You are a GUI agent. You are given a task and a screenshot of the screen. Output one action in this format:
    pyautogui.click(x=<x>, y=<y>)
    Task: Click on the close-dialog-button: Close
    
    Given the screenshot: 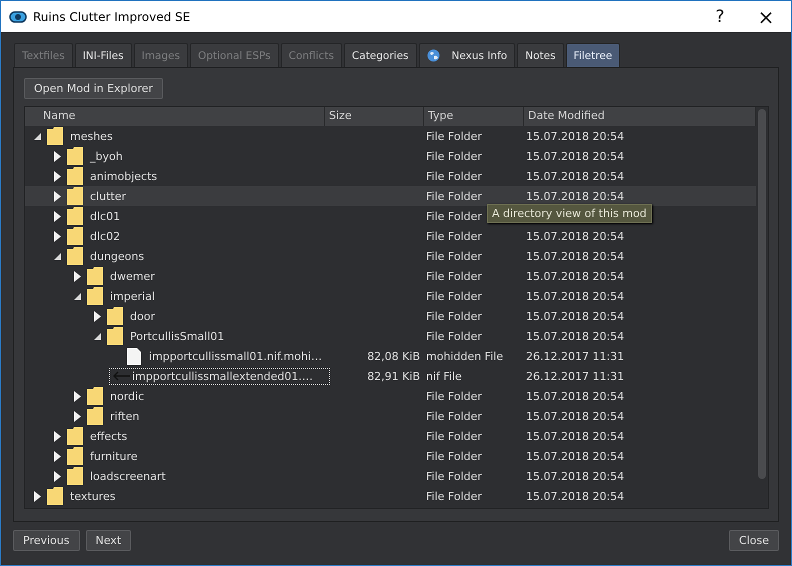 What is the action you would take?
    pyautogui.click(x=754, y=540)
    